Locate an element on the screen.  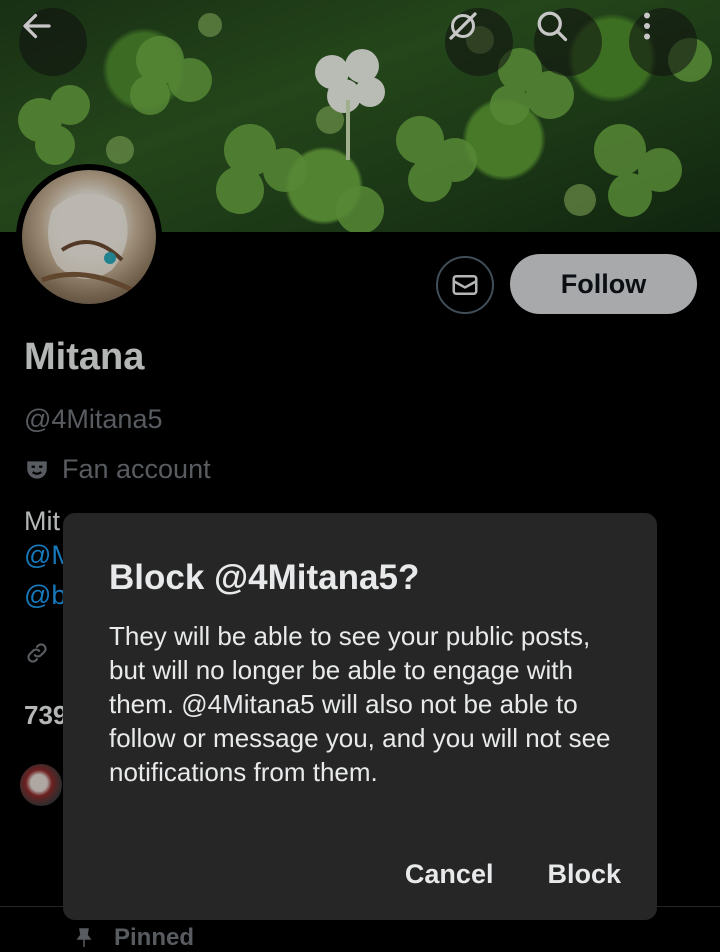
dialog-actions: Cancel Block is located at coordinates (513, 874).